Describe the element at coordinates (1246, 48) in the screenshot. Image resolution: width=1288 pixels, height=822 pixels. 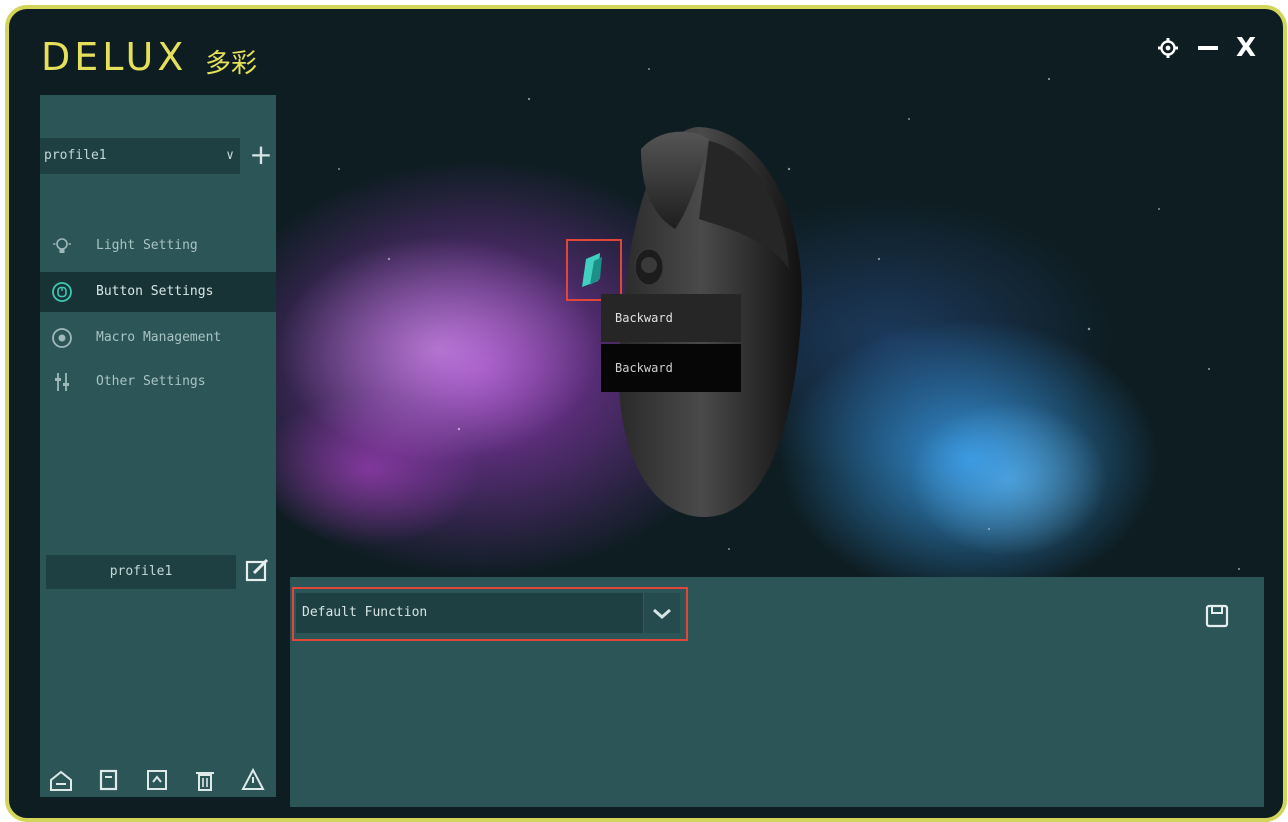
I see `close-button: X` at that location.